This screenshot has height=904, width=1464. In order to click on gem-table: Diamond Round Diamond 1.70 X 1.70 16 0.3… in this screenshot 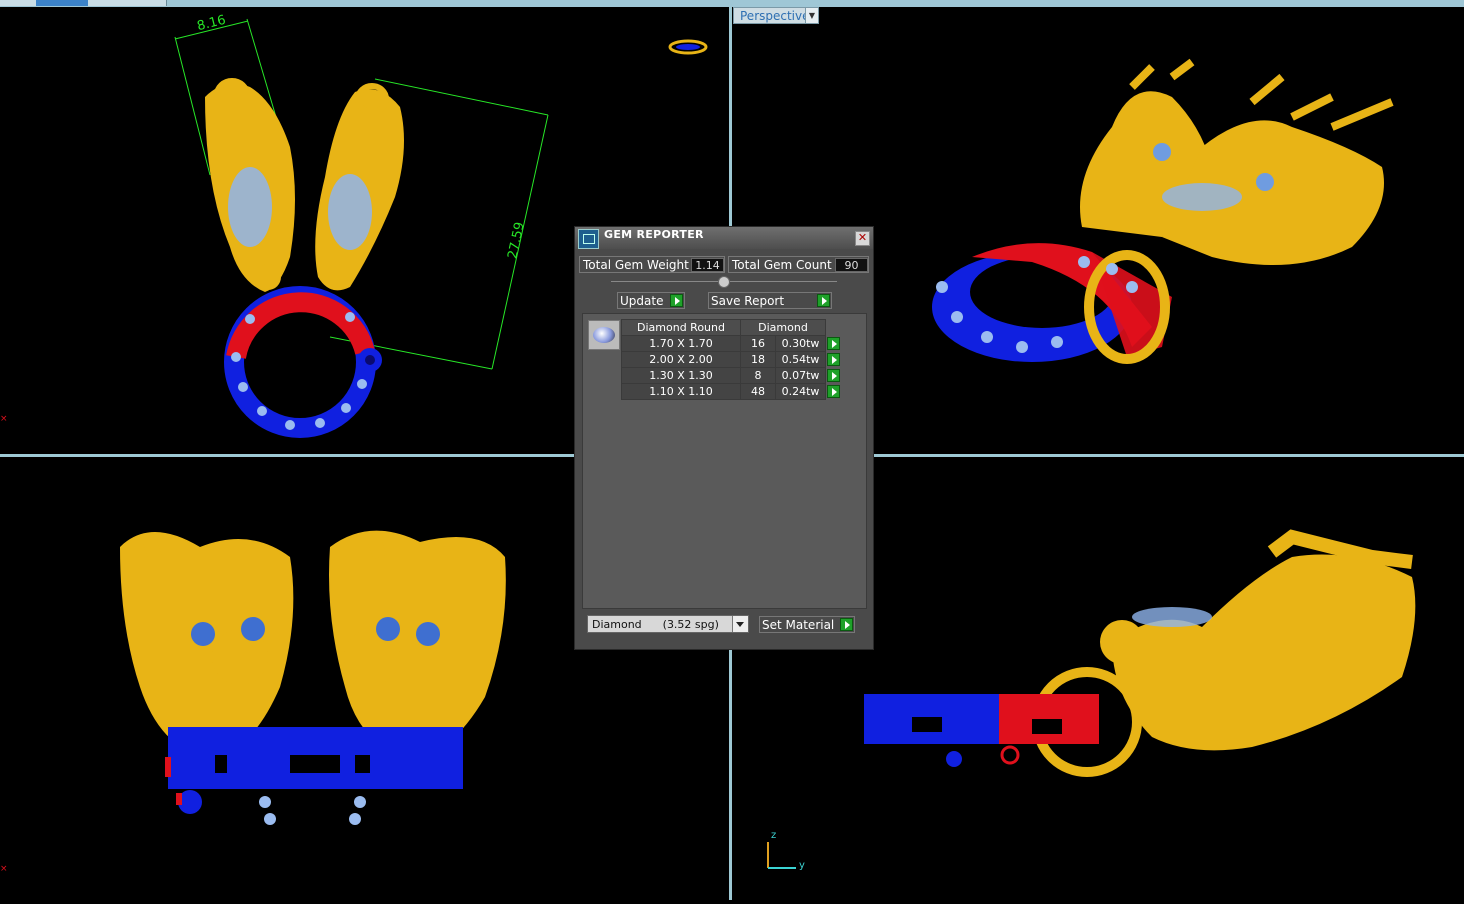, I will do `click(731, 359)`.